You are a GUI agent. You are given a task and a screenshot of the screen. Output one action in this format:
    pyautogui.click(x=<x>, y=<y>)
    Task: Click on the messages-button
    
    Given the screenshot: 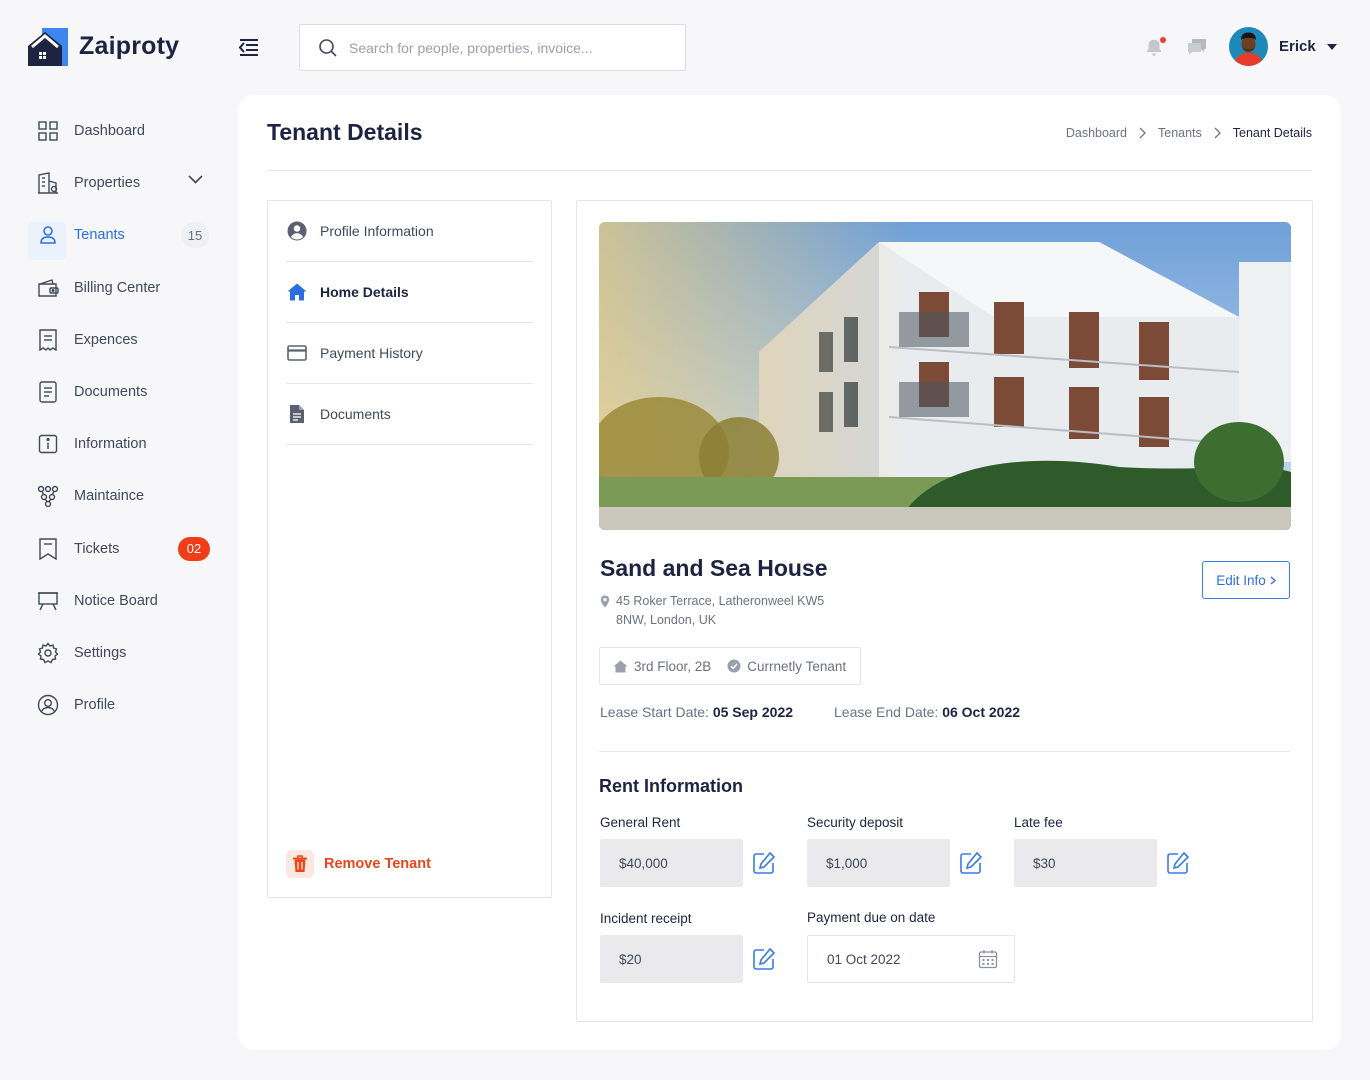 What is the action you would take?
    pyautogui.click(x=1197, y=47)
    